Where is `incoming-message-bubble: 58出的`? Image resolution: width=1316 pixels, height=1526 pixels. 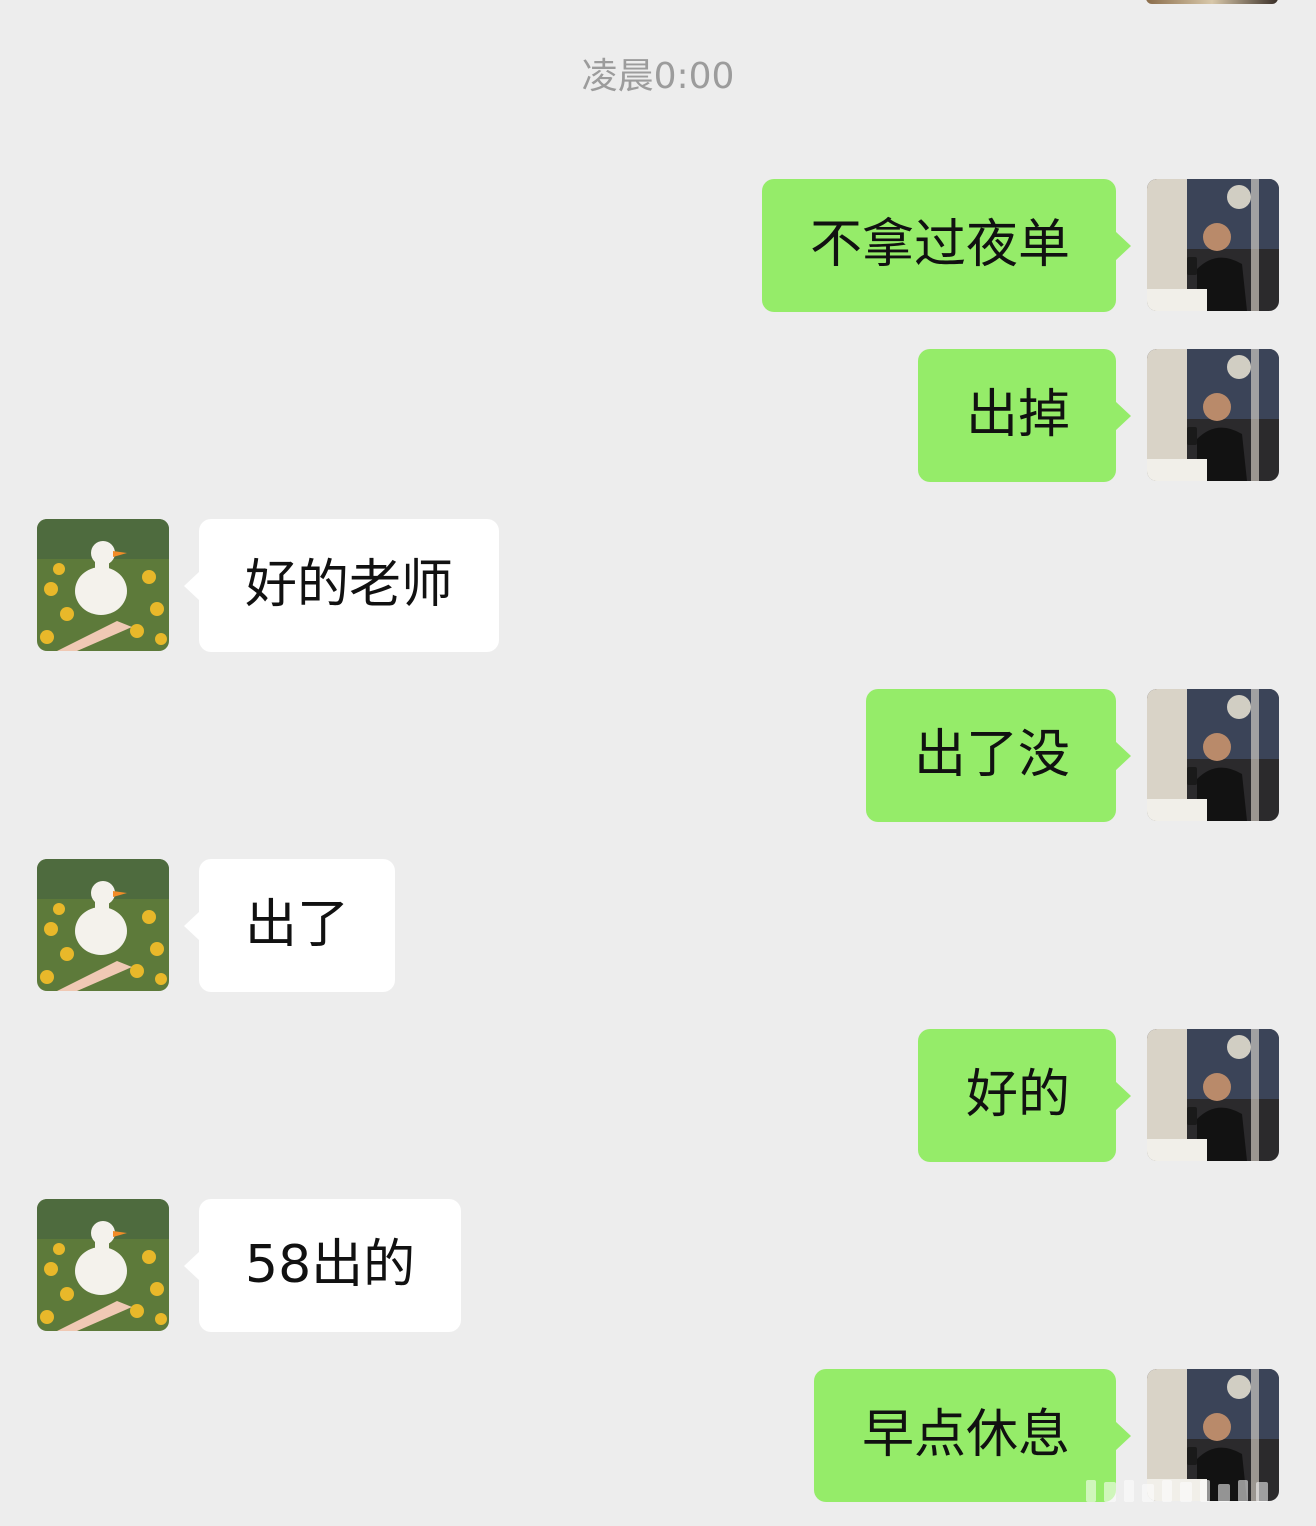
incoming-message-bubble: 58出的 is located at coordinates (322, 1265).